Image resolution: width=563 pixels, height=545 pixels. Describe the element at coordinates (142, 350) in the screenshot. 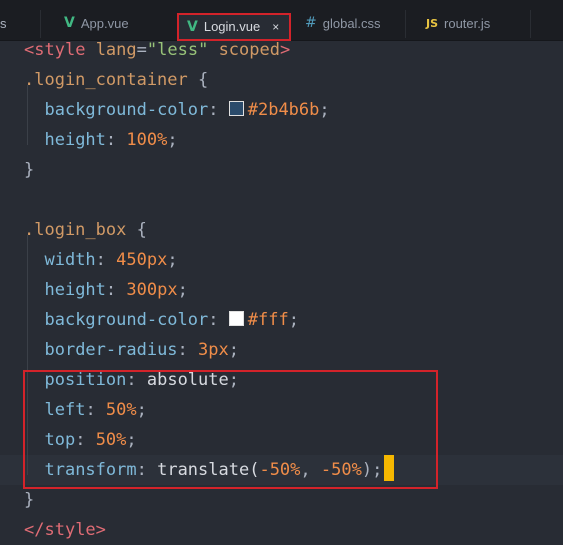

I see `code-line-11: border-radius: 3px;` at that location.